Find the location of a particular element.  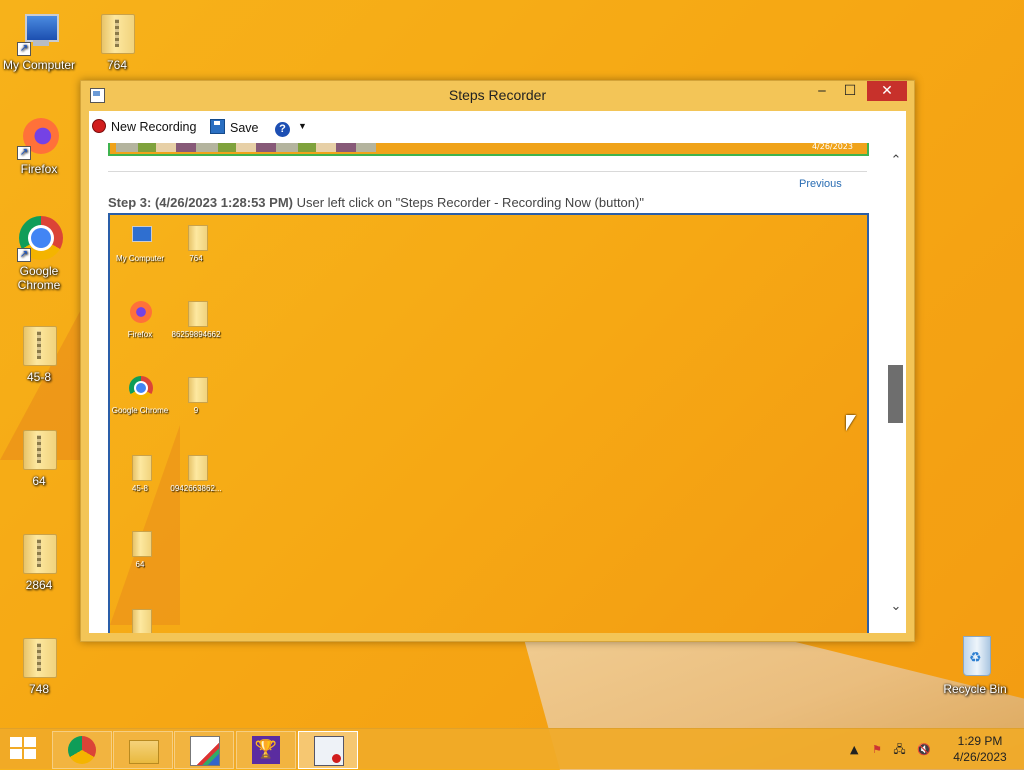

windows-logo-icon is located at coordinates (16, 742).